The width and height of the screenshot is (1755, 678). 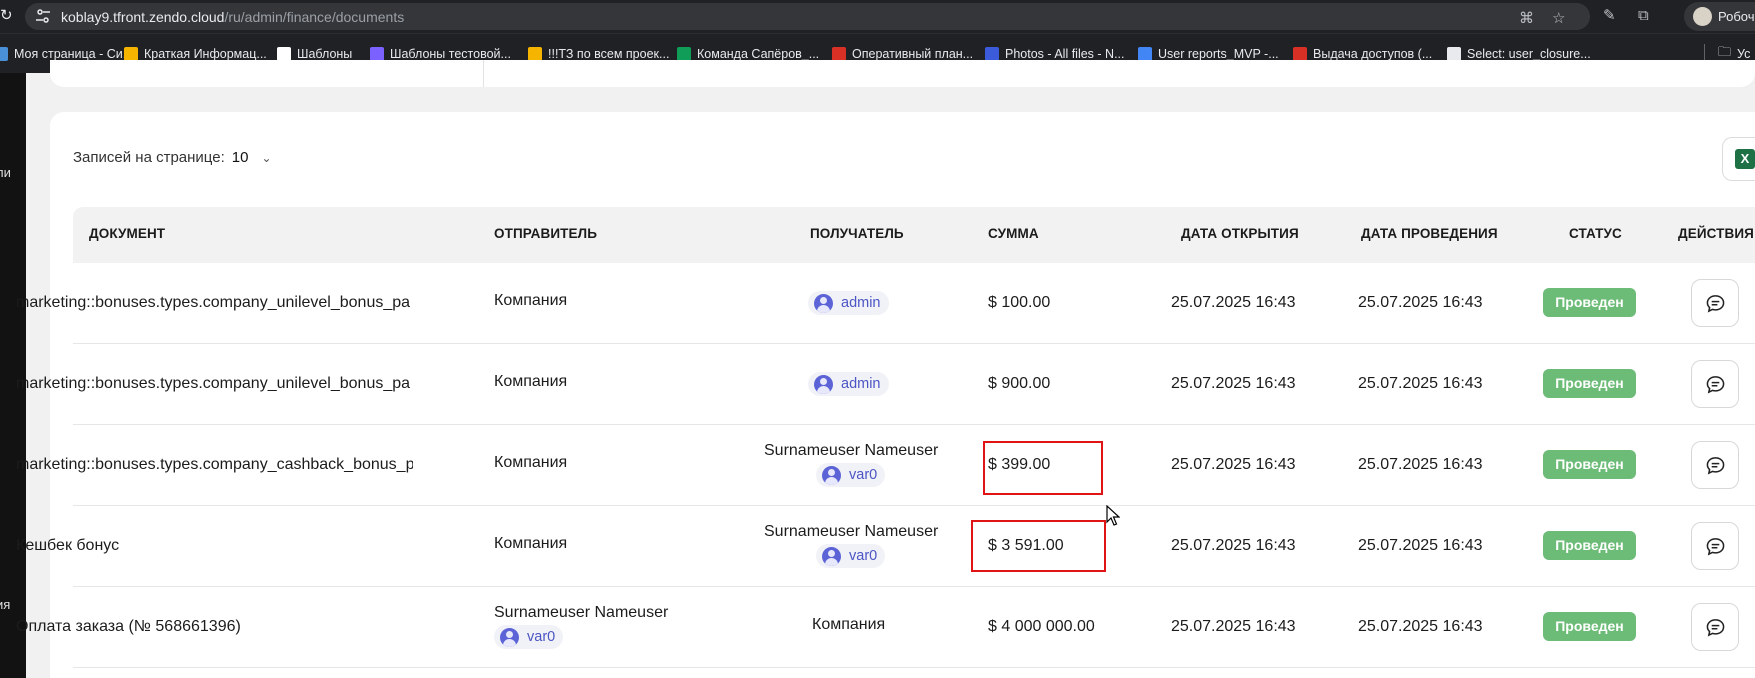 What do you see at coordinates (266, 158) in the screenshot?
I see `chevron-down-icon: ⌄` at bounding box center [266, 158].